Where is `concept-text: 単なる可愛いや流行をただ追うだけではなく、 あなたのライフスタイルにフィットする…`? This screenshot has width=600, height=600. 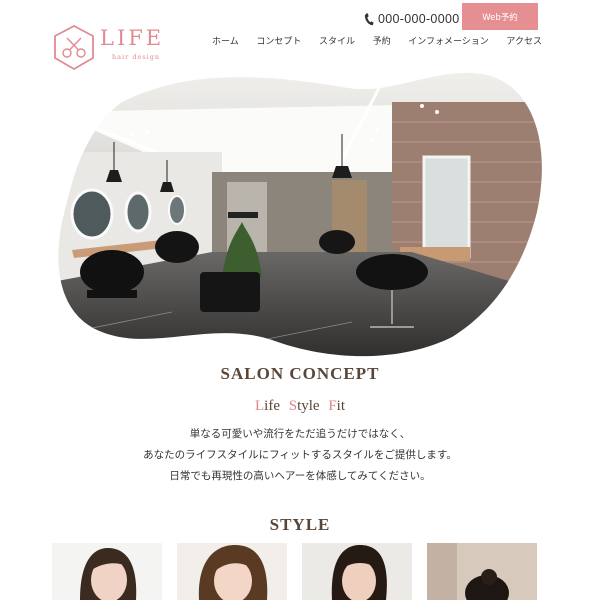 concept-text: 単なる可愛いや流行をただ追うだけではなく、 あなたのライフスタイルにフィットする… is located at coordinates (300, 455).